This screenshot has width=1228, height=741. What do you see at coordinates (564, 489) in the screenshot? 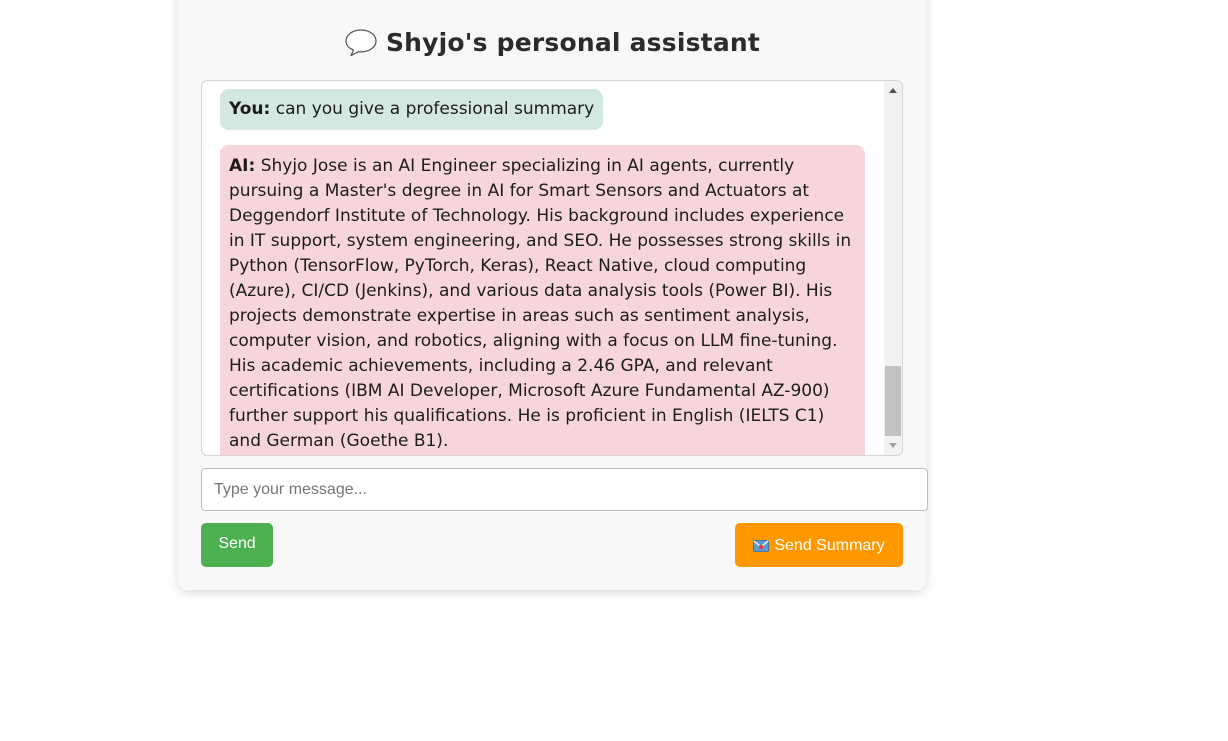
I see `message-input` at bounding box center [564, 489].